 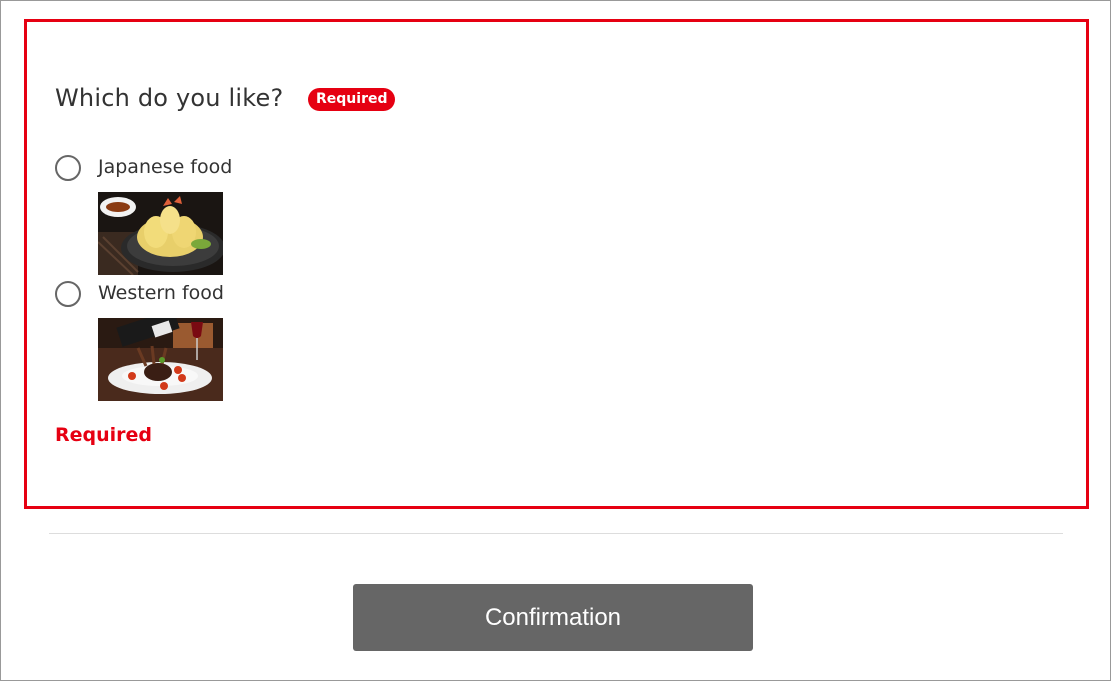 I want to click on option-label: Western food, so click(x=161, y=293).